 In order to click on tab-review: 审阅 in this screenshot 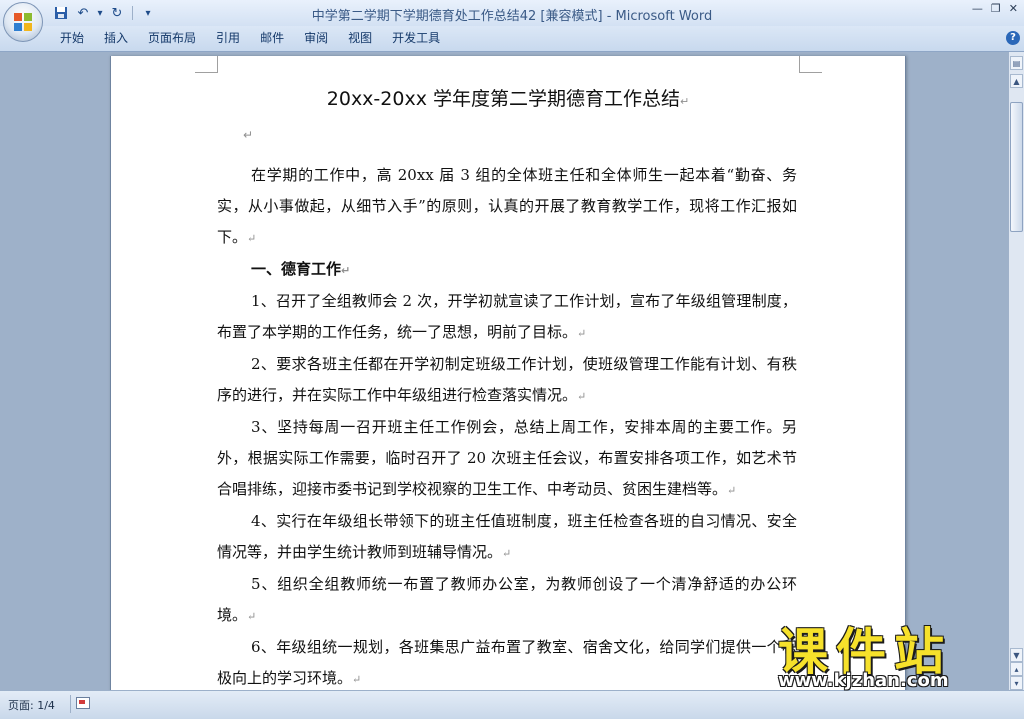, I will do `click(316, 38)`.